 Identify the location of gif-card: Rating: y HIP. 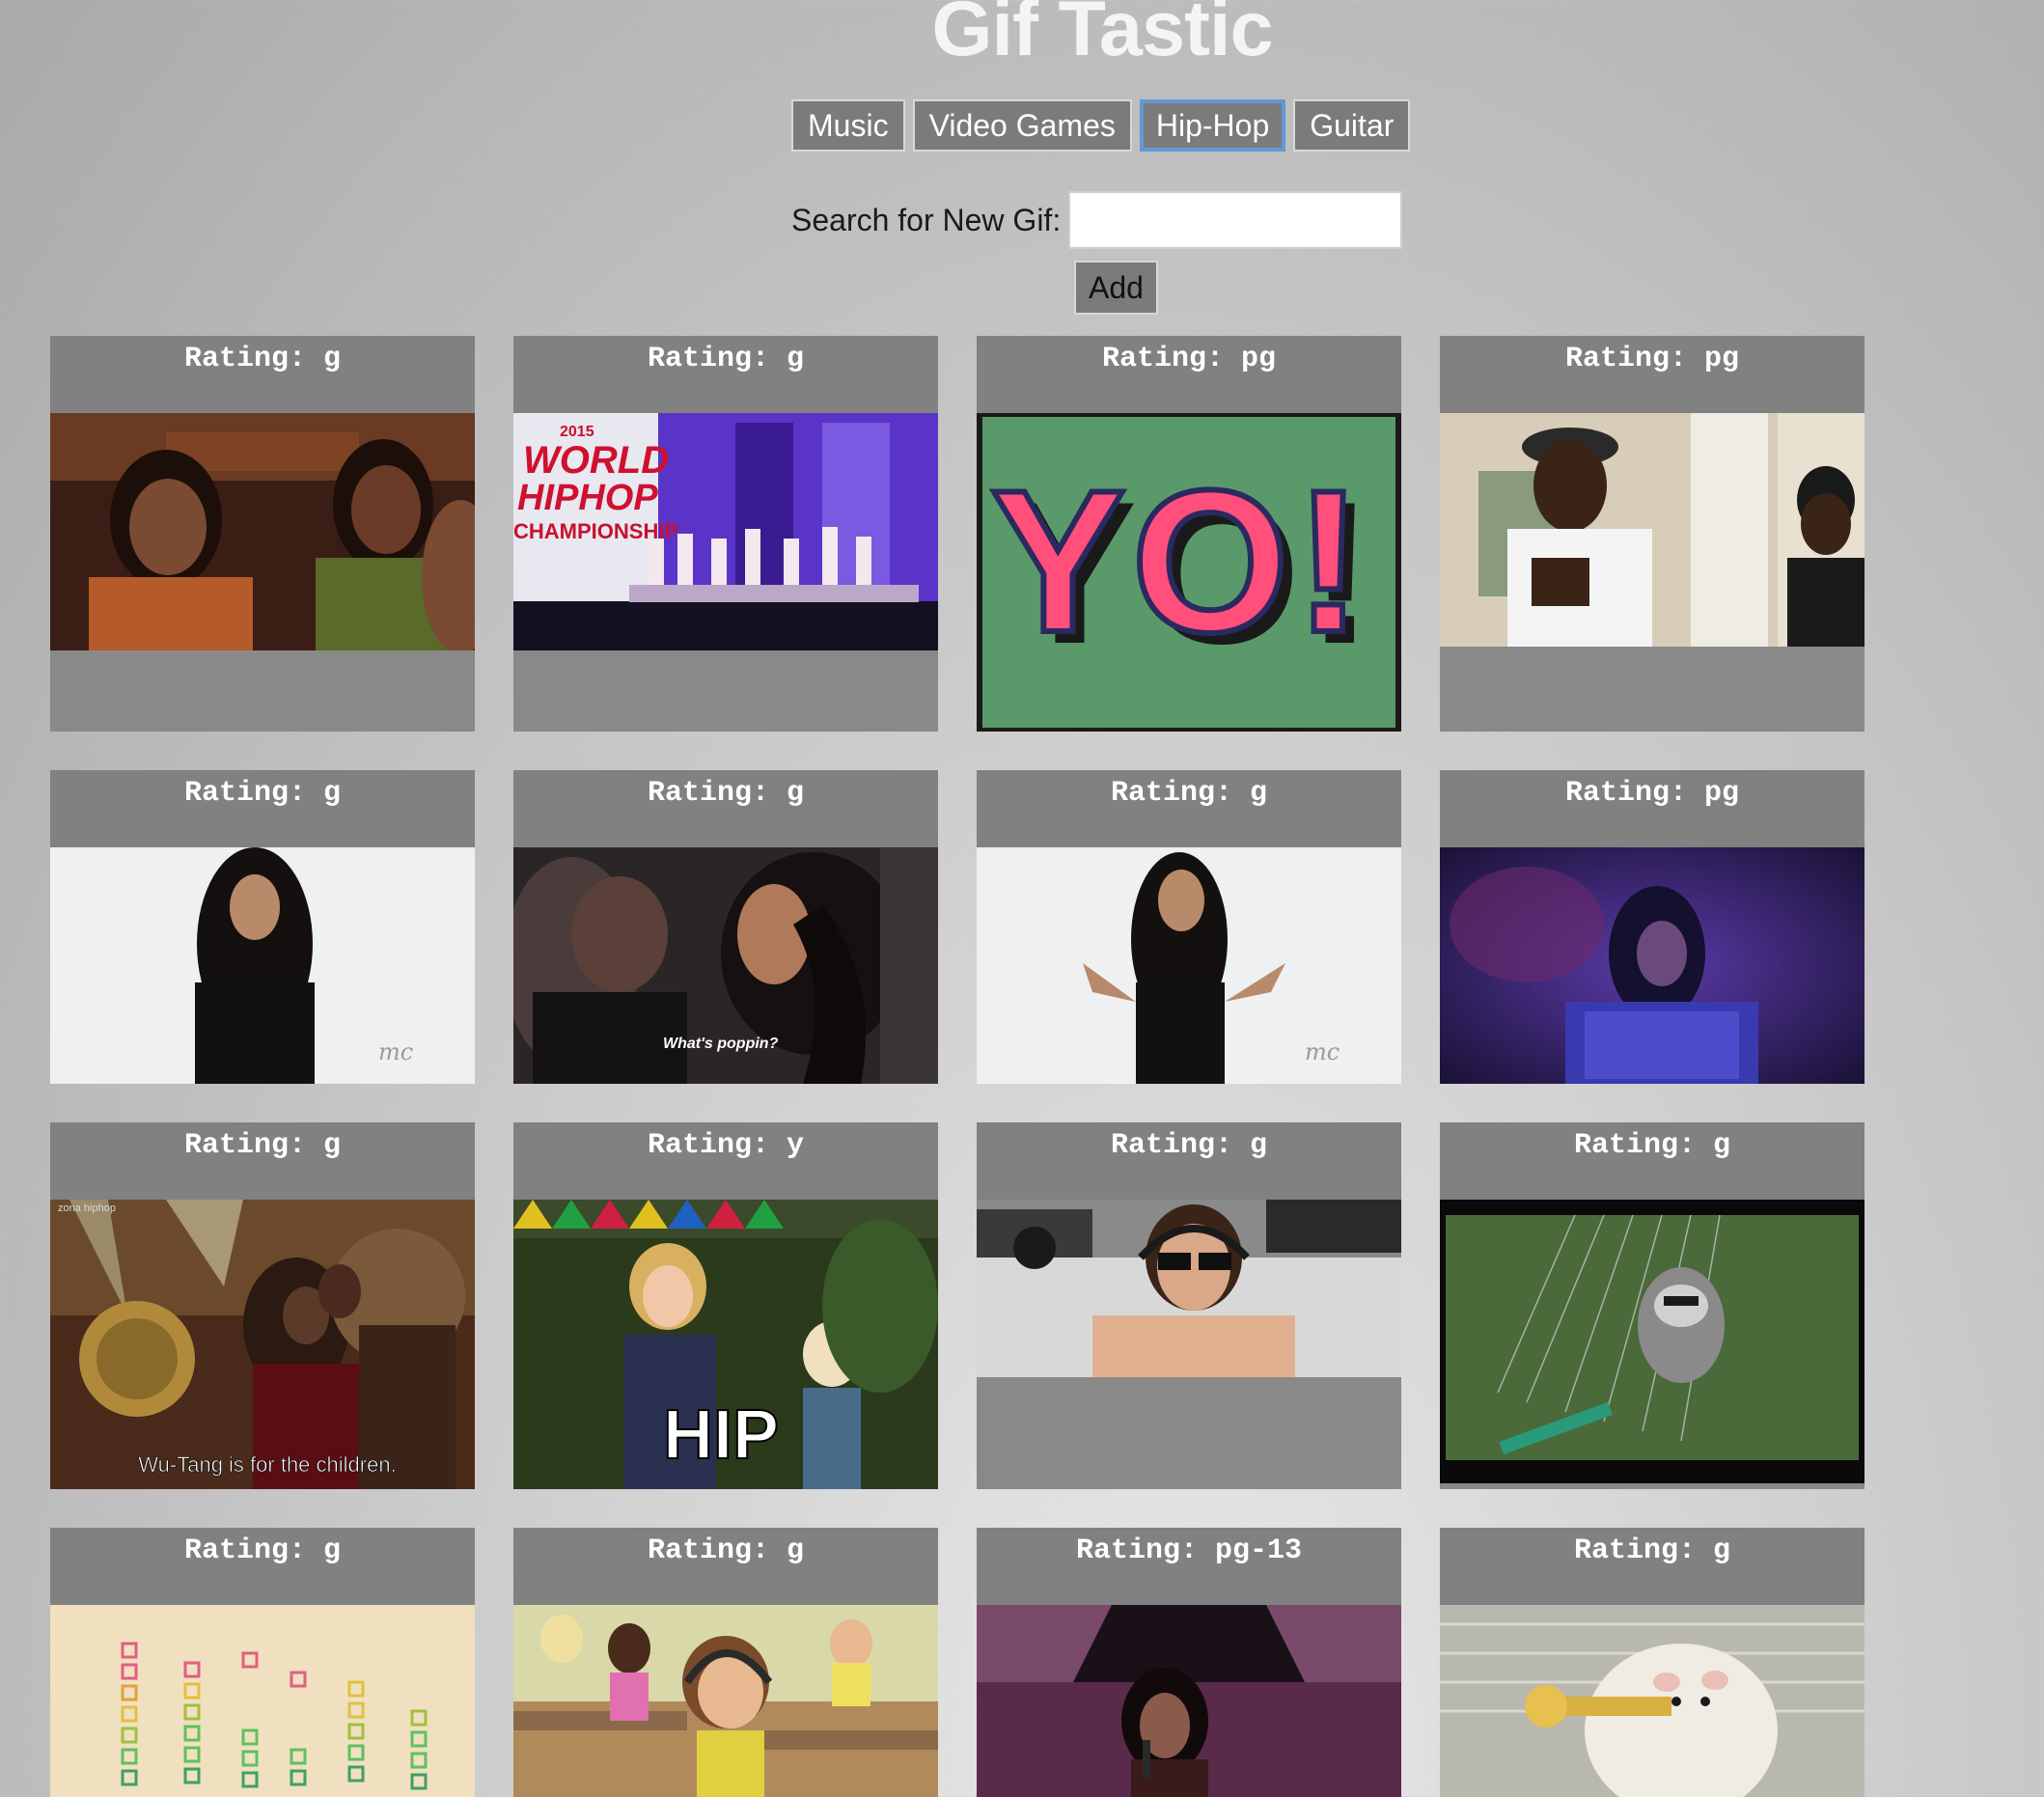
(726, 1305).